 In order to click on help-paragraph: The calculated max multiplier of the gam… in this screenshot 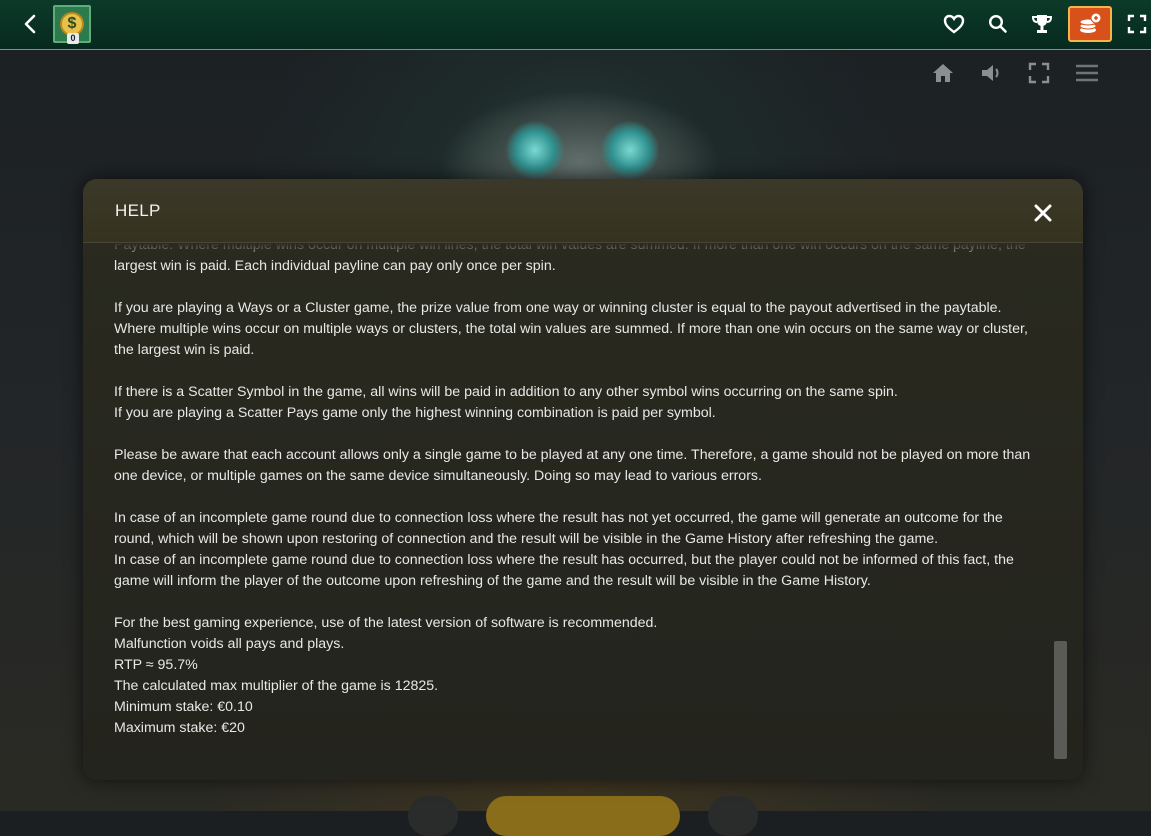, I will do `click(276, 686)`.